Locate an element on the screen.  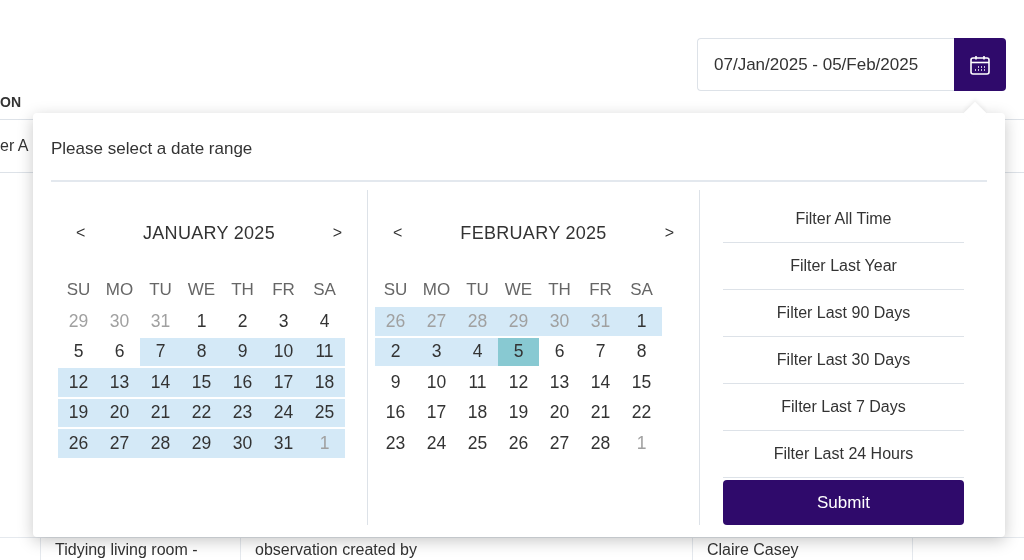
column-header: ON is located at coordinates (10, 102).